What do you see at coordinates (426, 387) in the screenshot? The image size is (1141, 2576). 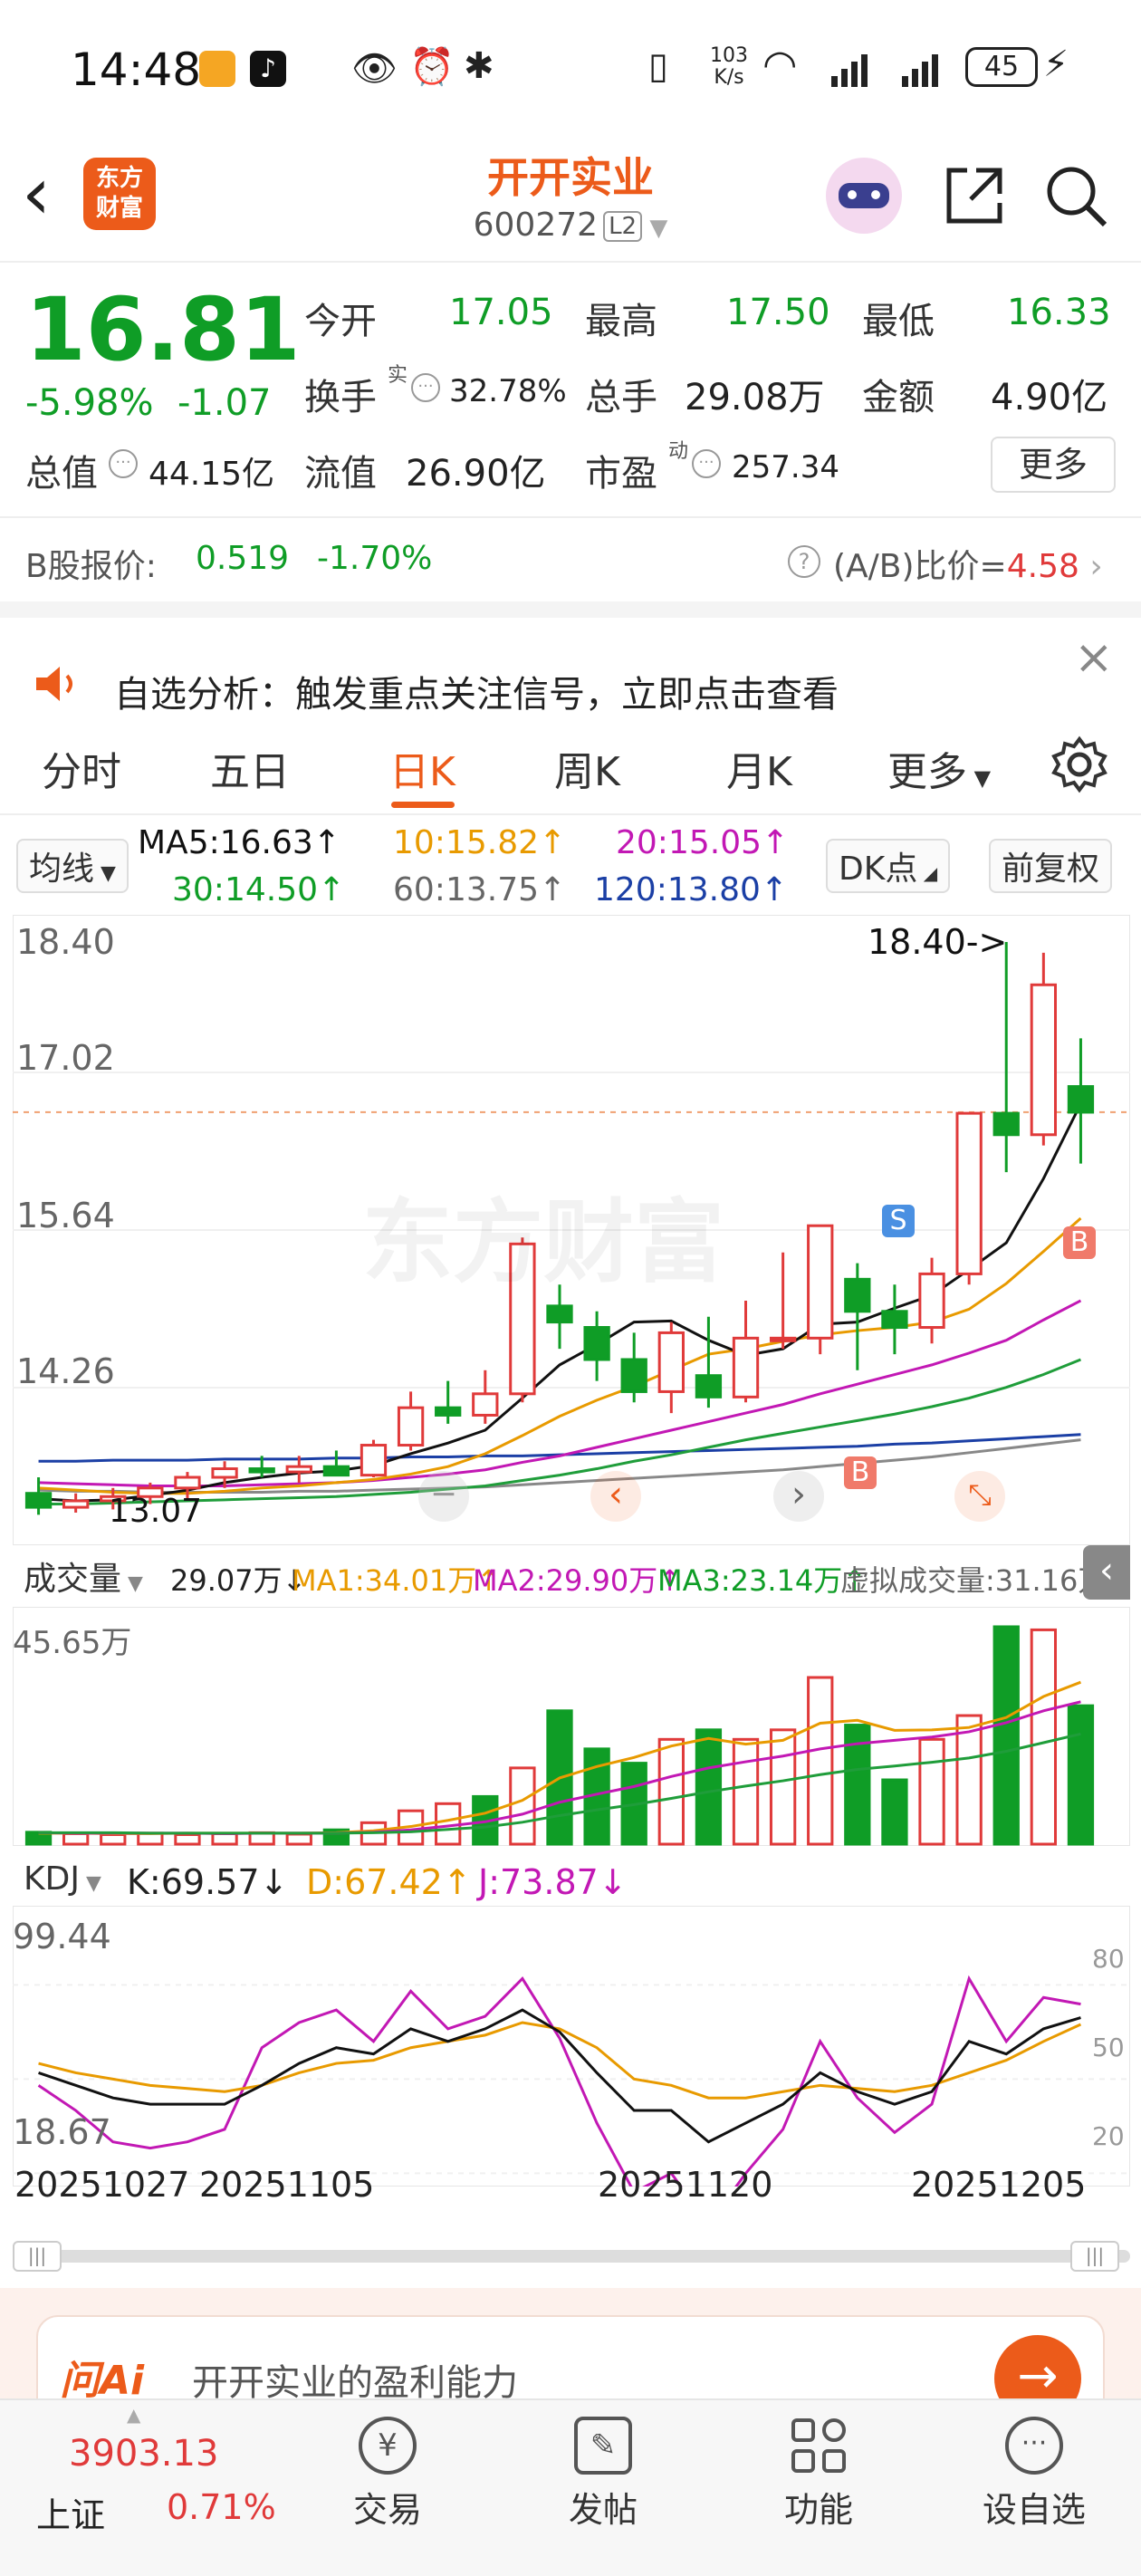 I see `turnover-info-icon: ···` at bounding box center [426, 387].